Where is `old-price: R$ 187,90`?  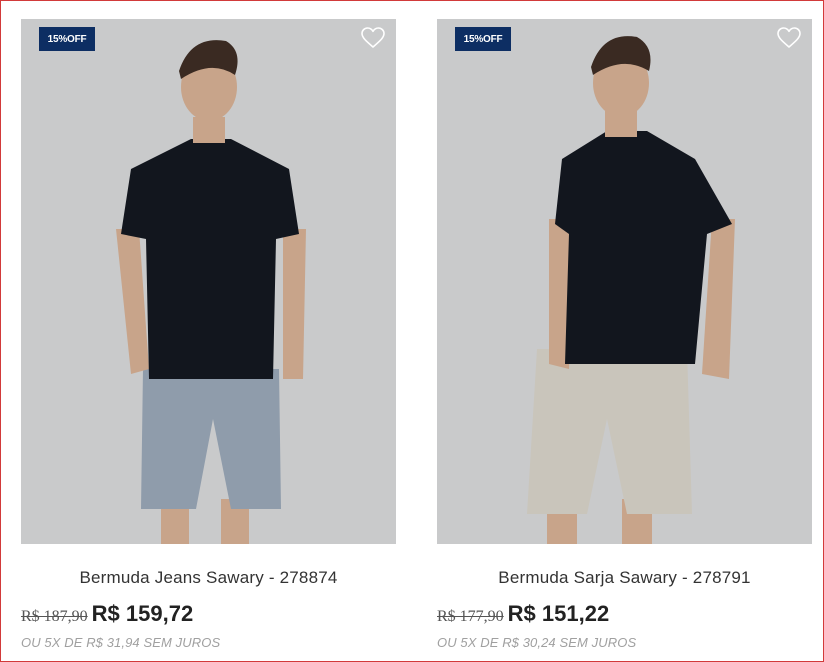 old-price: R$ 187,90 is located at coordinates (54, 616).